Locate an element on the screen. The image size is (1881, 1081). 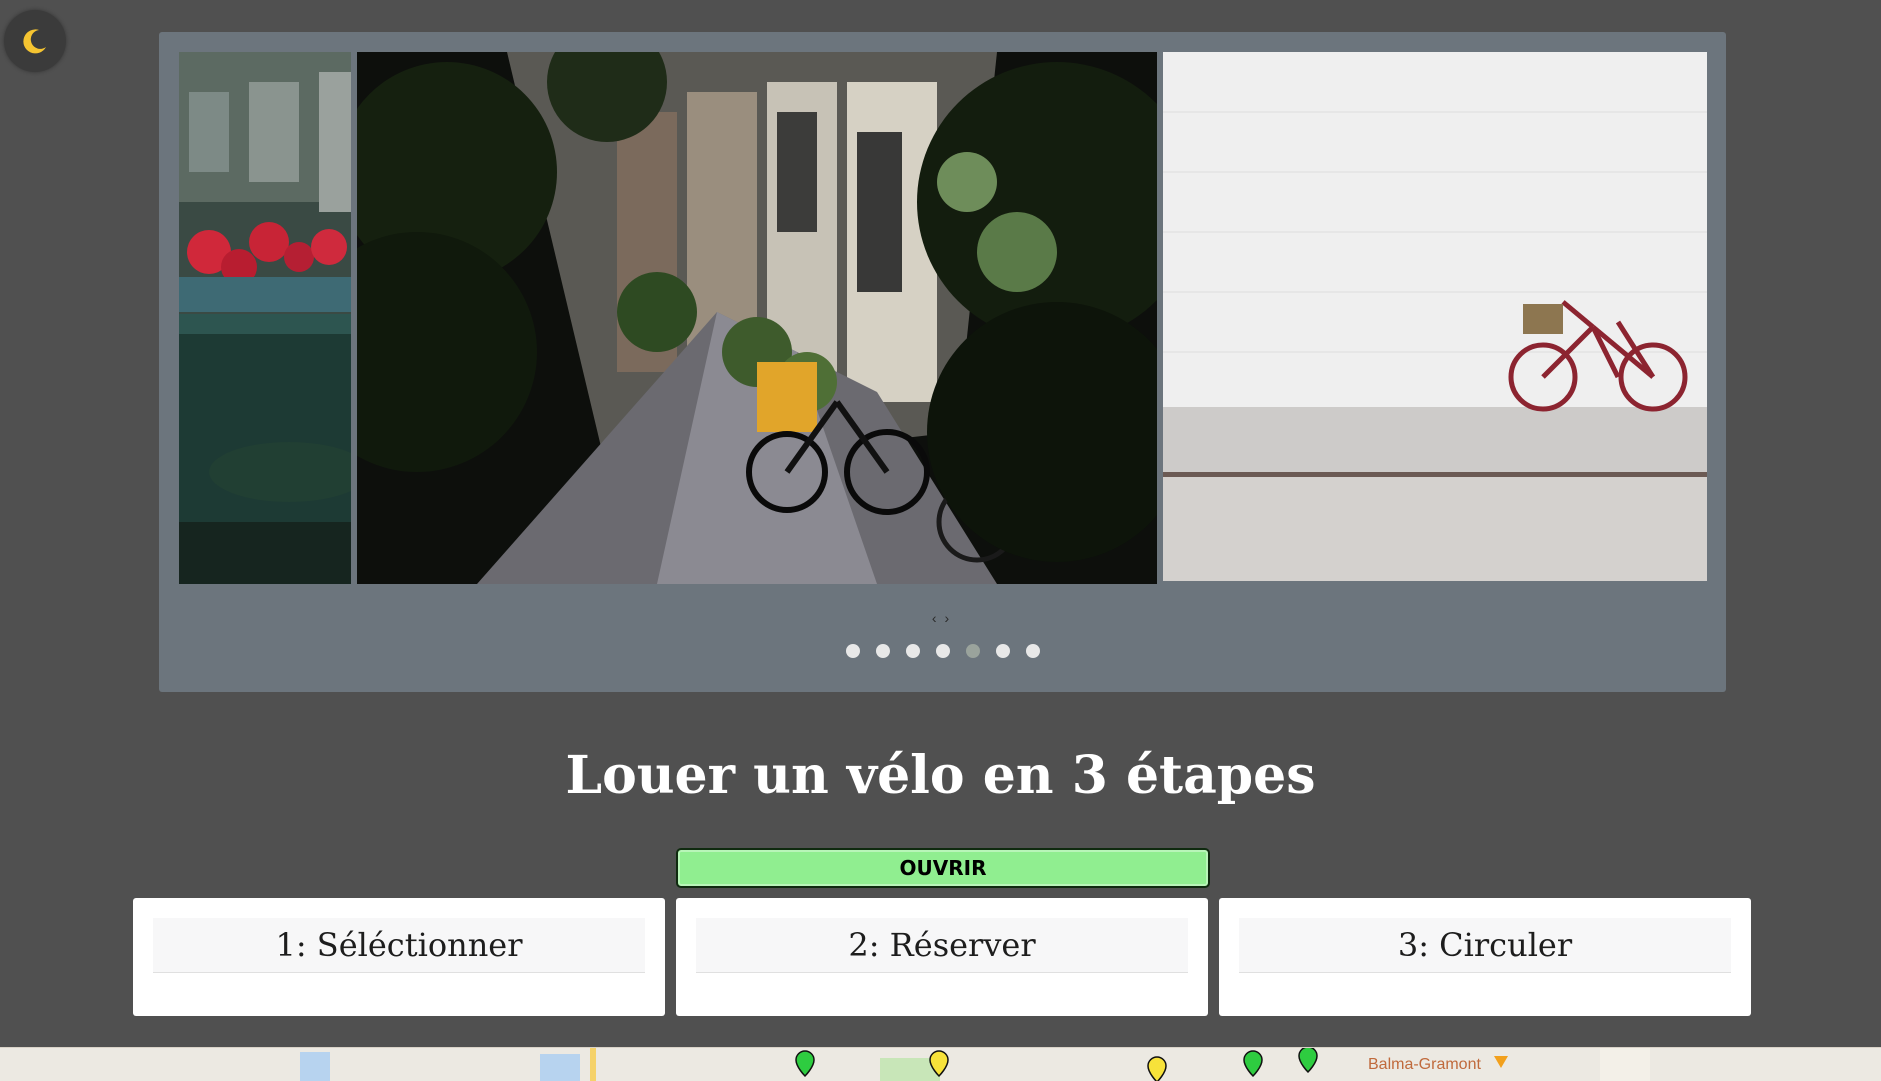
carousel-prev-button: ‹ is located at coordinates (936, 618).